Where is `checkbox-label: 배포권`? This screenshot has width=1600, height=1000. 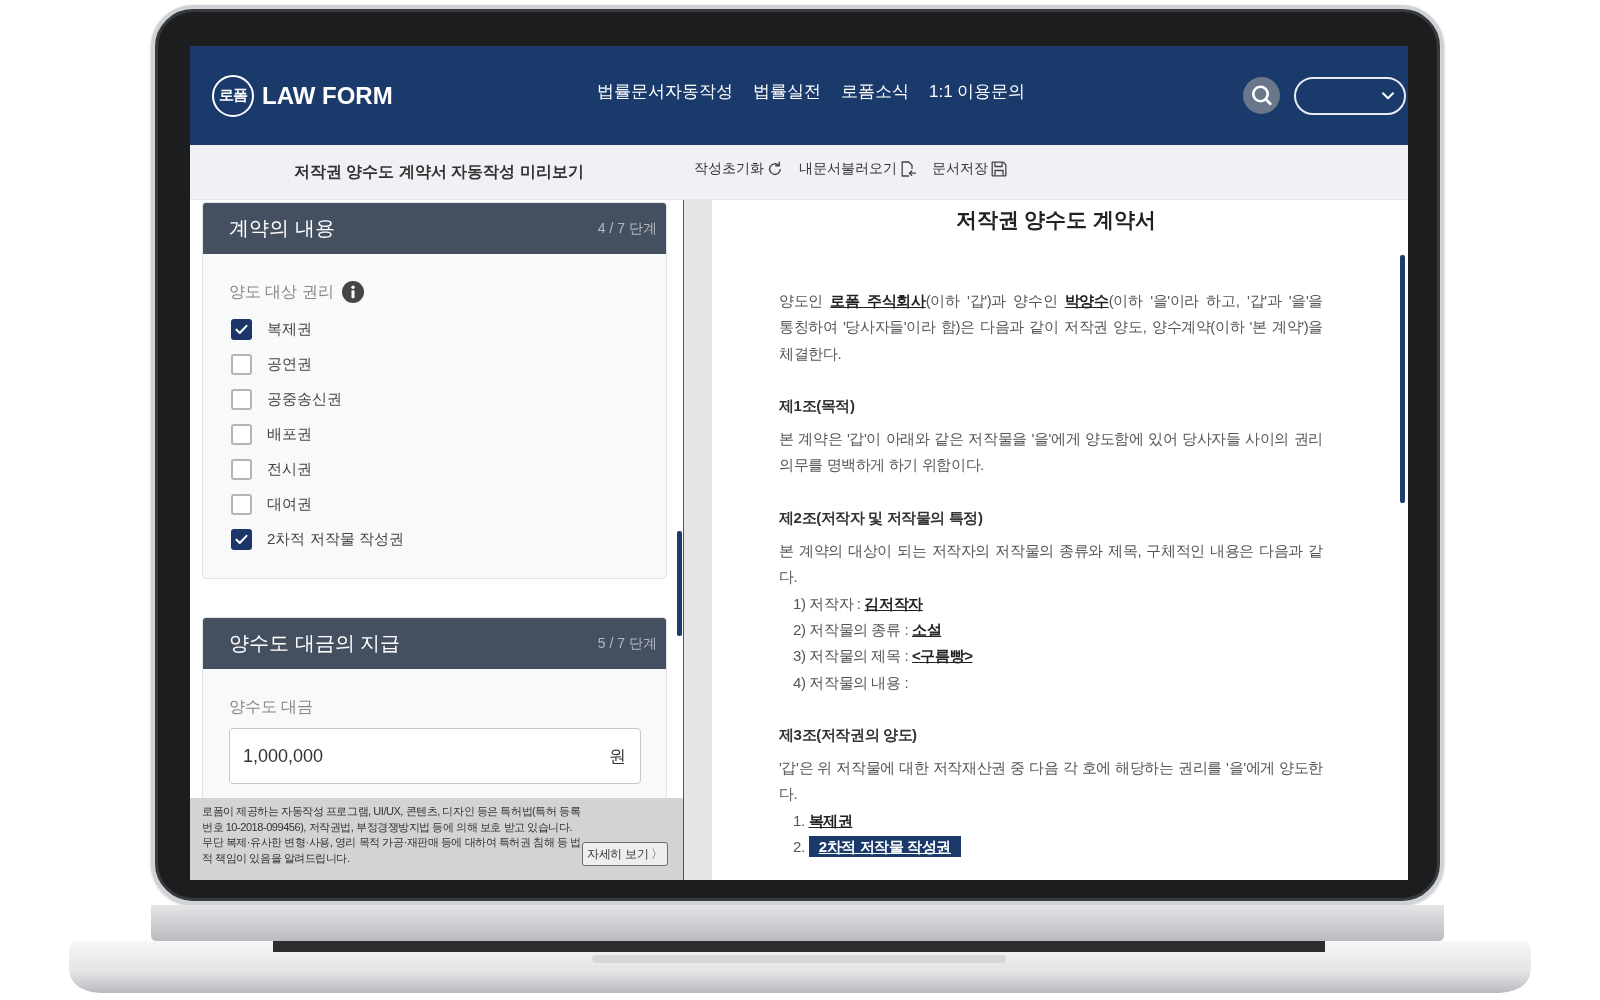
checkbox-label: 배포권 is located at coordinates (289, 434).